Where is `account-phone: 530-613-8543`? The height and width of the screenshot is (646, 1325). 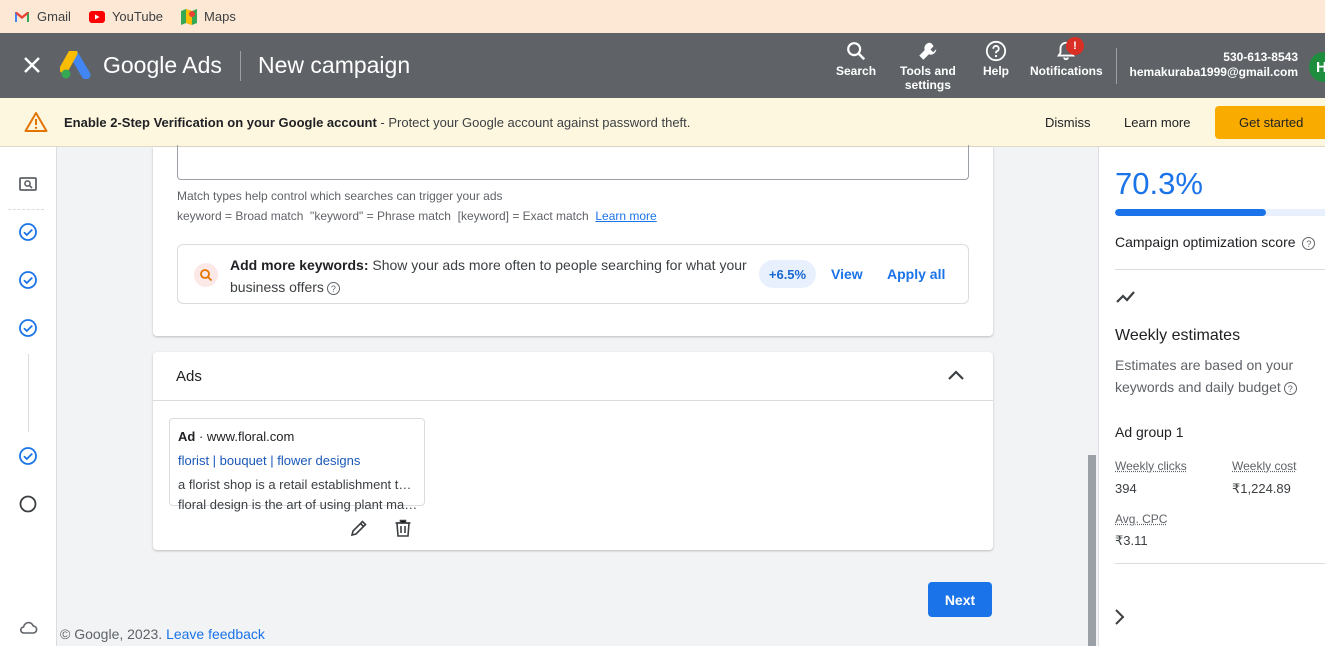
account-phone: 530-613-8543 is located at coordinates (1214, 57).